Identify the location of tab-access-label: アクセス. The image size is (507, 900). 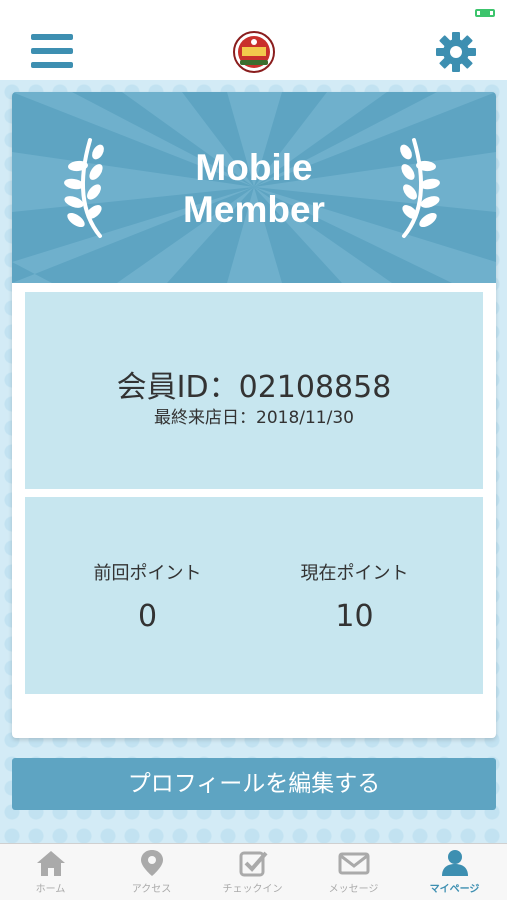
(151, 889).